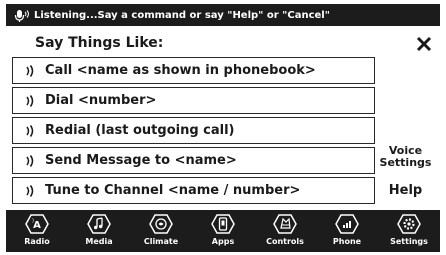  Describe the element at coordinates (409, 241) in the screenshot. I see `nav-label: Settings` at that location.